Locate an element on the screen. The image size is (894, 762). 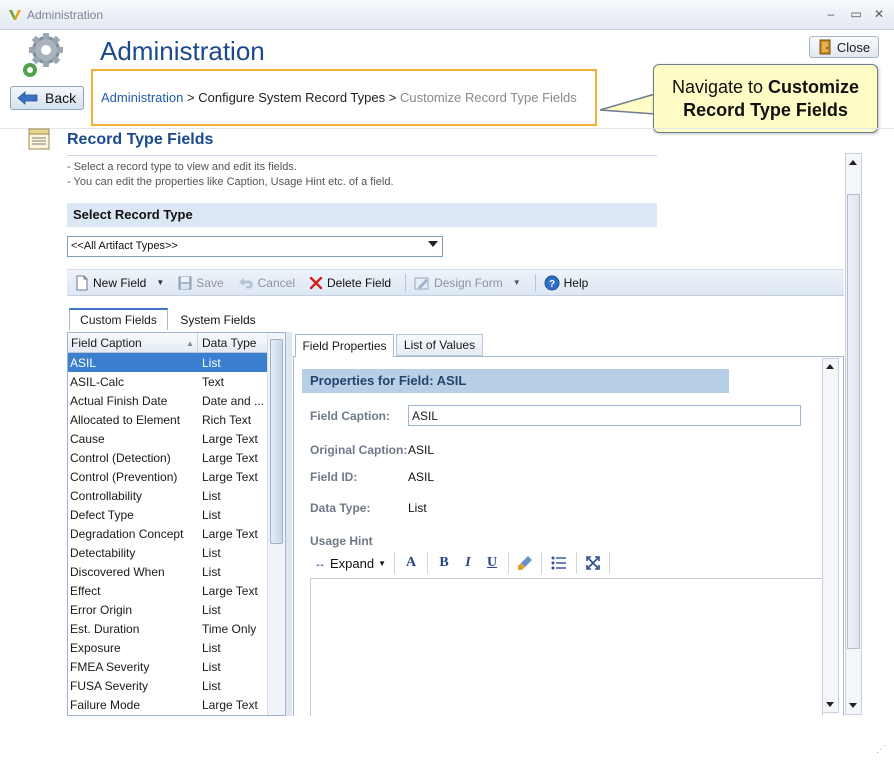
design-form-button: Design Form ▼ is located at coordinates (467, 283).